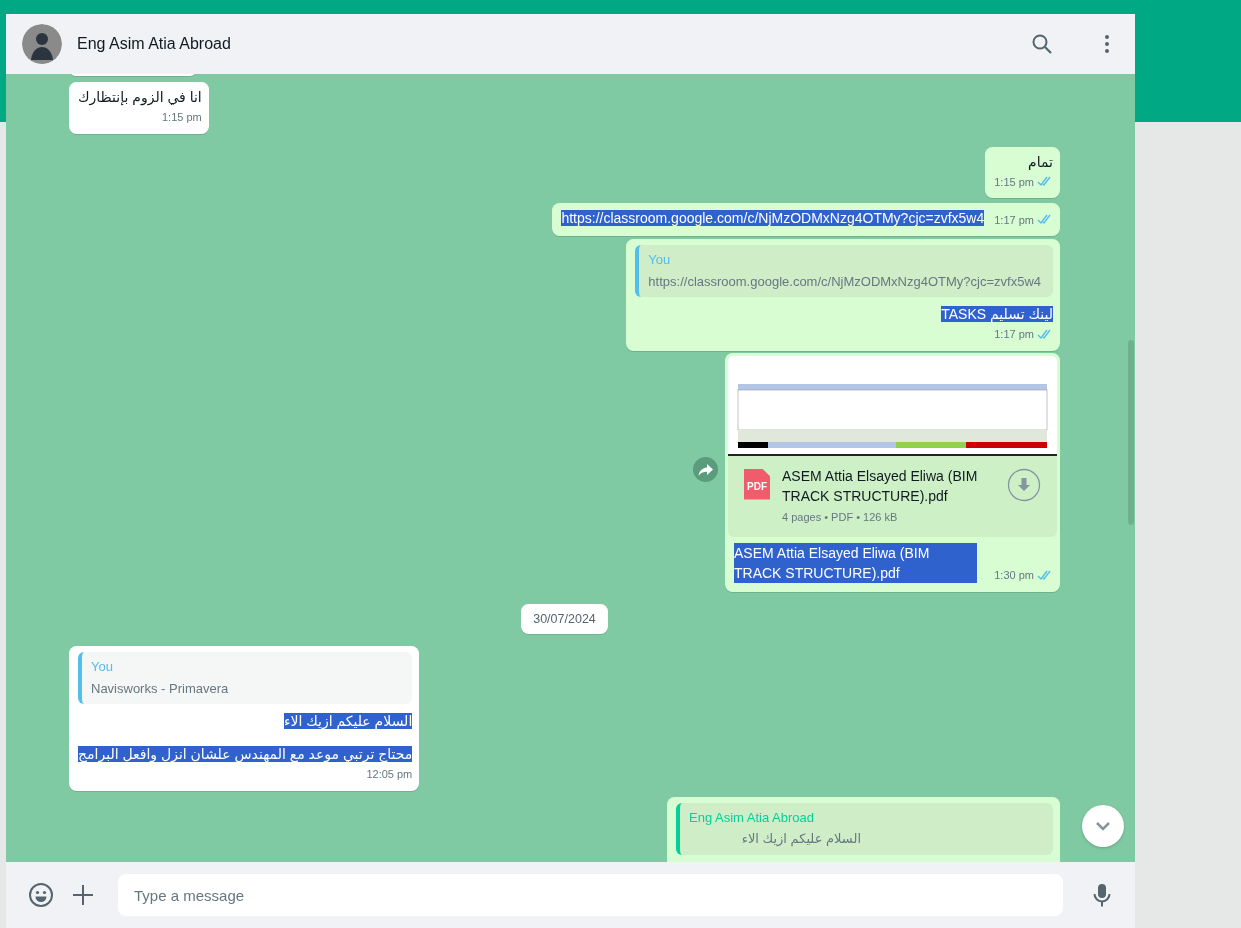 The width and height of the screenshot is (1241, 928). Describe the element at coordinates (997, 314) in the screenshot. I see `message-text: لينك تسليم TASKS` at that location.